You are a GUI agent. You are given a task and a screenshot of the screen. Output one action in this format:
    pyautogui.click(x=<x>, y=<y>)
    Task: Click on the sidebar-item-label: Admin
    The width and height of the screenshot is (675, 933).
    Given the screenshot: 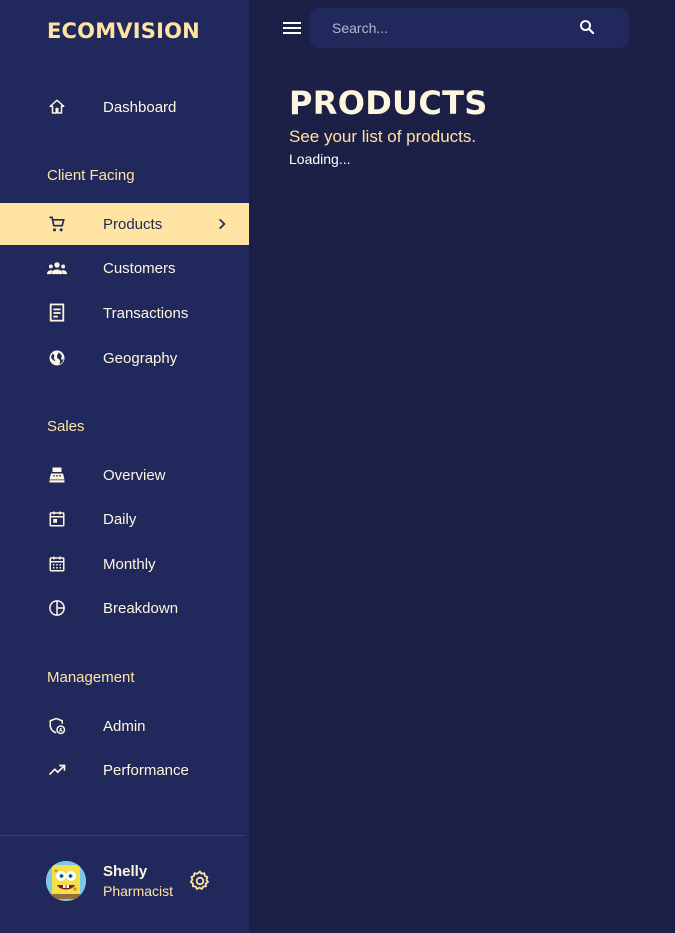 What is the action you would take?
    pyautogui.click(x=124, y=726)
    